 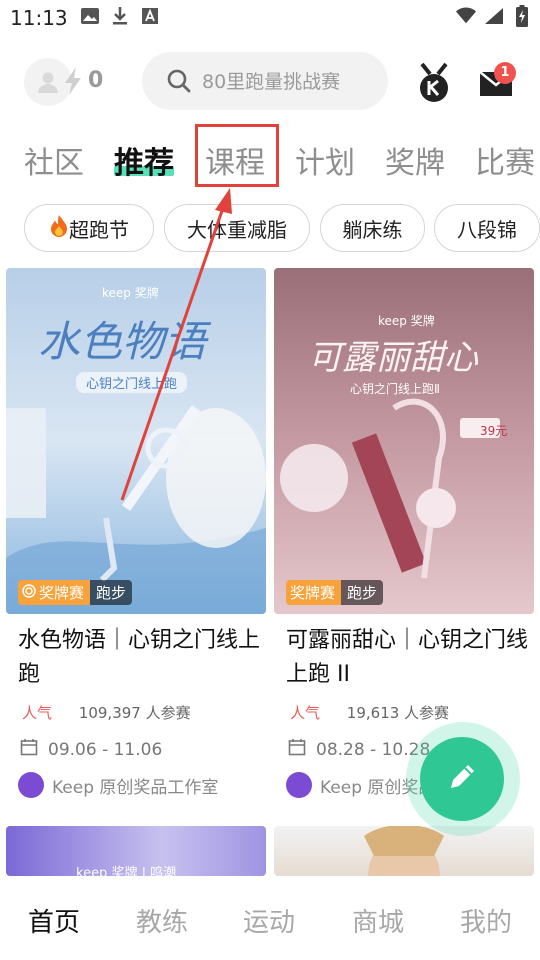 I want to click on status-time: 11:13, so click(x=39, y=18).